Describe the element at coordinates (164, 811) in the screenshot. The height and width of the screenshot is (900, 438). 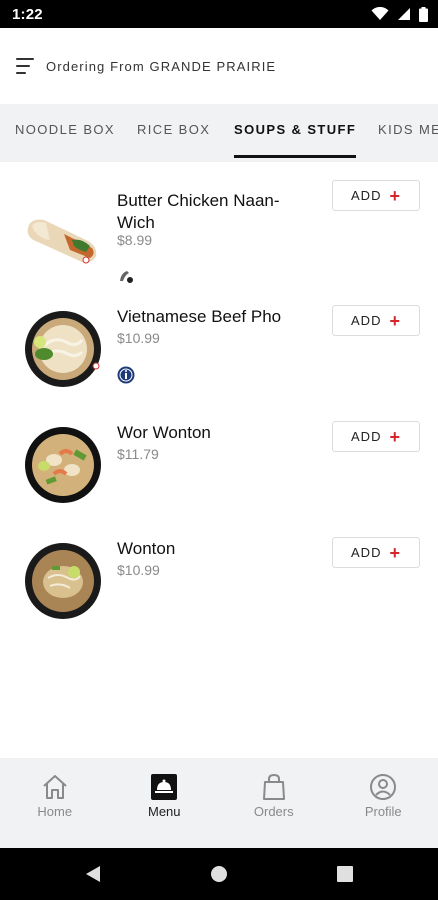
I see `nav-menu-label: Menu` at that location.